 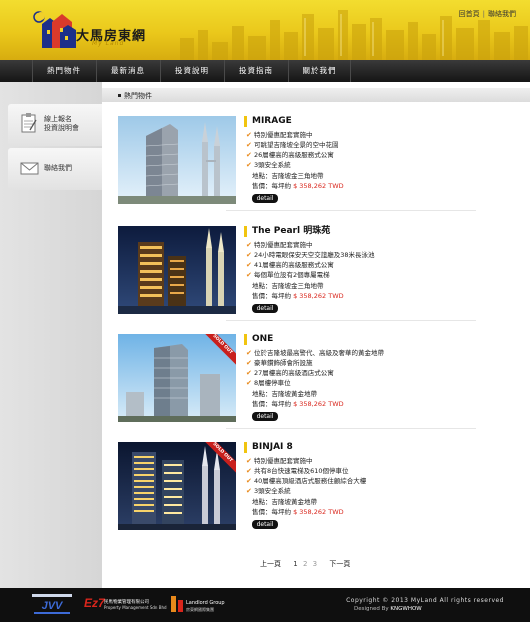 I want to click on feature-item: ✔ 40層樓高頂級酒店式服務住顧綜合大樓, so click(x=366, y=481).